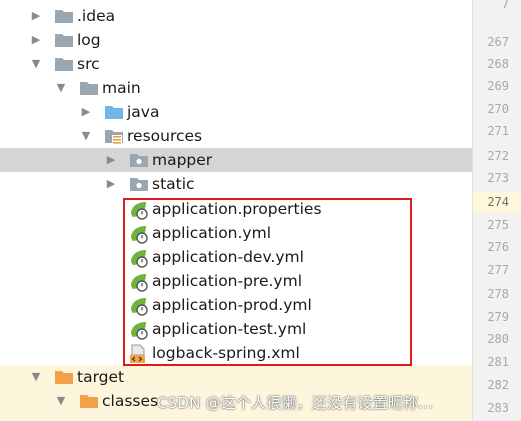 The height and width of the screenshot is (421, 521). I want to click on tree-item-application-test-yml: application-test.yml, so click(236, 329).